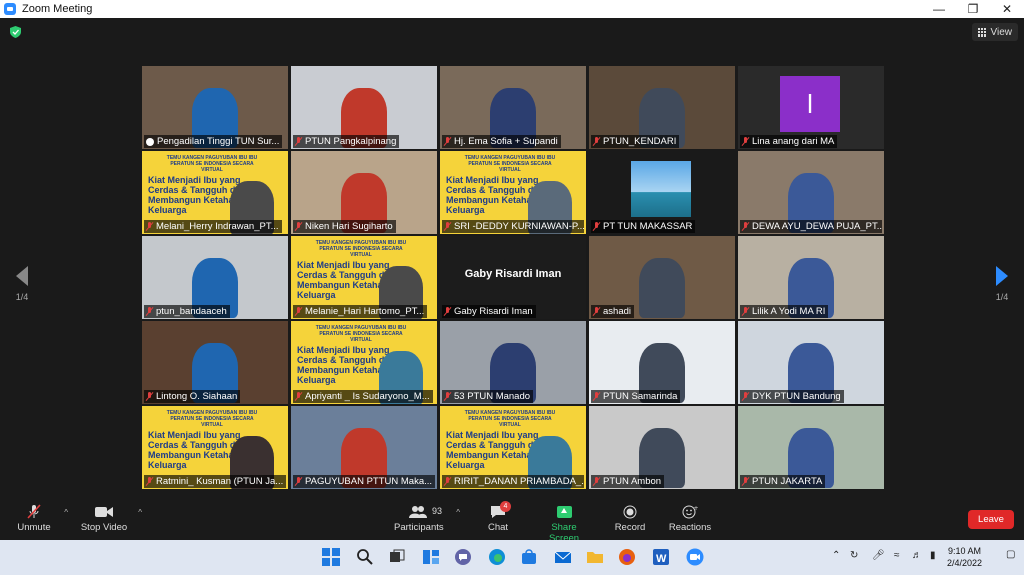 Image resolution: width=1024 pixels, height=575 pixels. Describe the element at coordinates (627, 557) in the screenshot. I see `firefox-icon` at that location.